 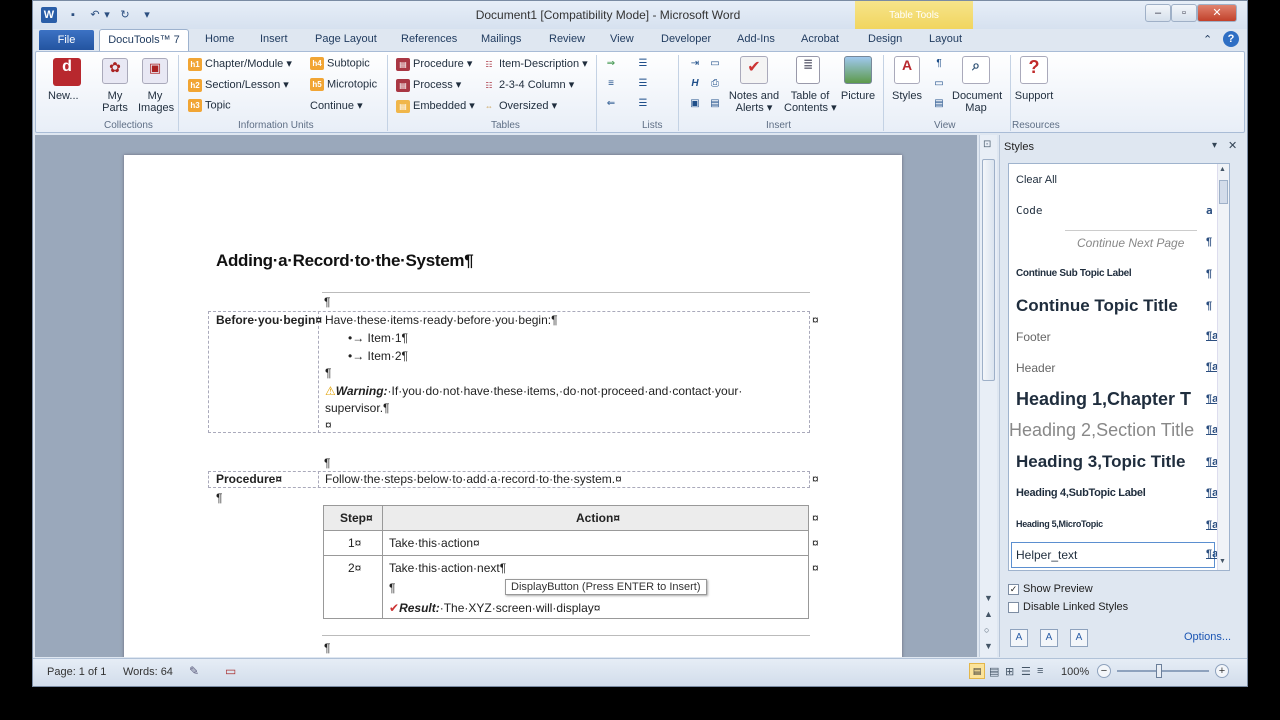 What do you see at coordinates (1163, 671) in the screenshot?
I see `zoom-slider-track` at bounding box center [1163, 671].